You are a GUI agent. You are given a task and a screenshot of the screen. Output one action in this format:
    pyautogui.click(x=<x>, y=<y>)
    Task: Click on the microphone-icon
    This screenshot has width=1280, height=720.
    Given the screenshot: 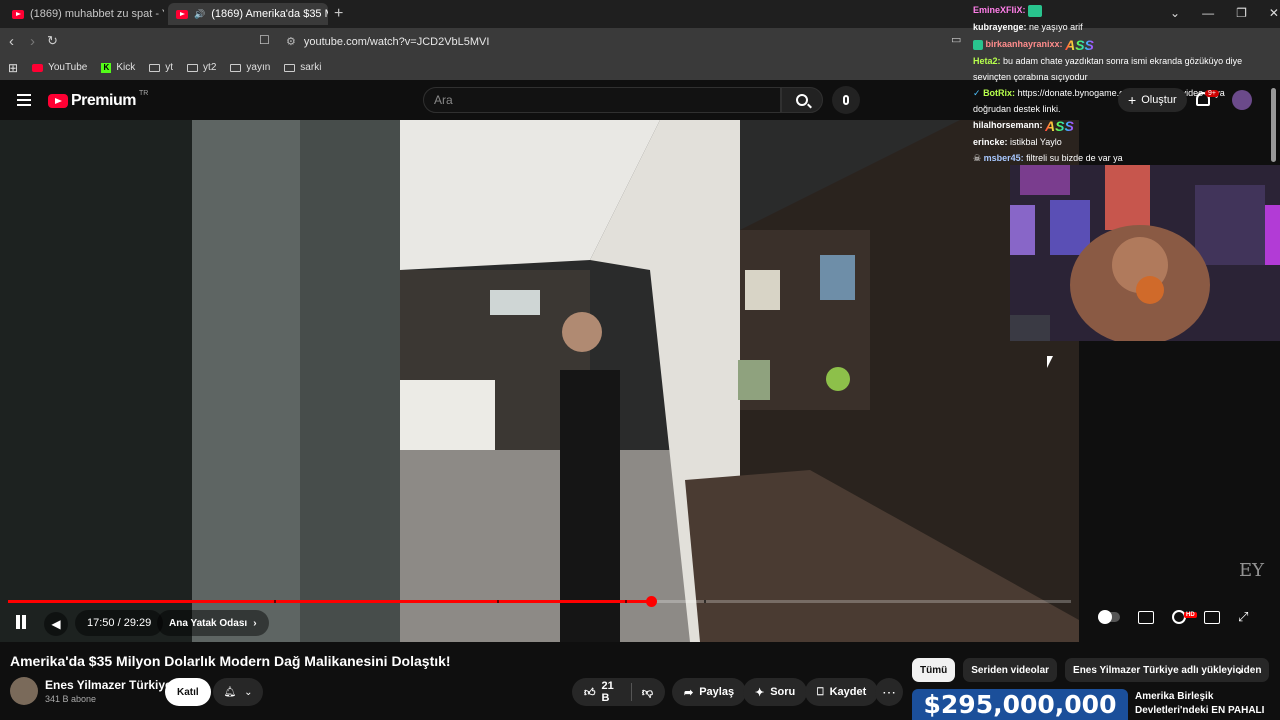 What is the action you would take?
    pyautogui.click(x=846, y=100)
    